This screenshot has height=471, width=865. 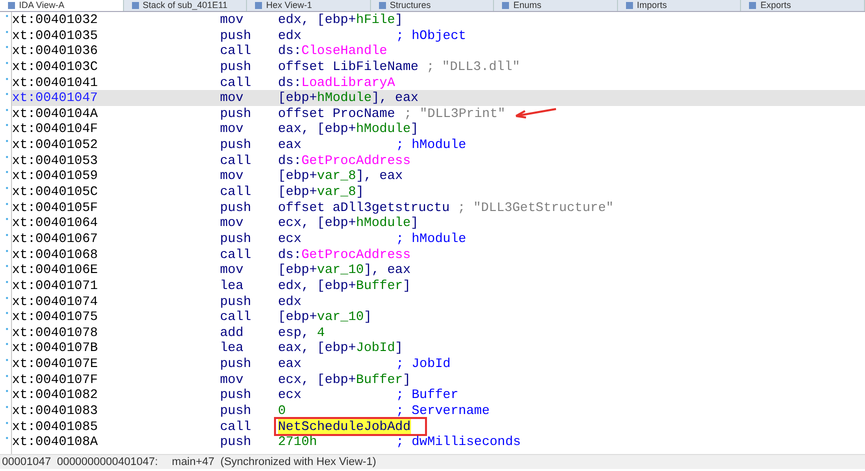 What do you see at coordinates (55, 270) in the screenshot?
I see `address: xt:0040106E` at bounding box center [55, 270].